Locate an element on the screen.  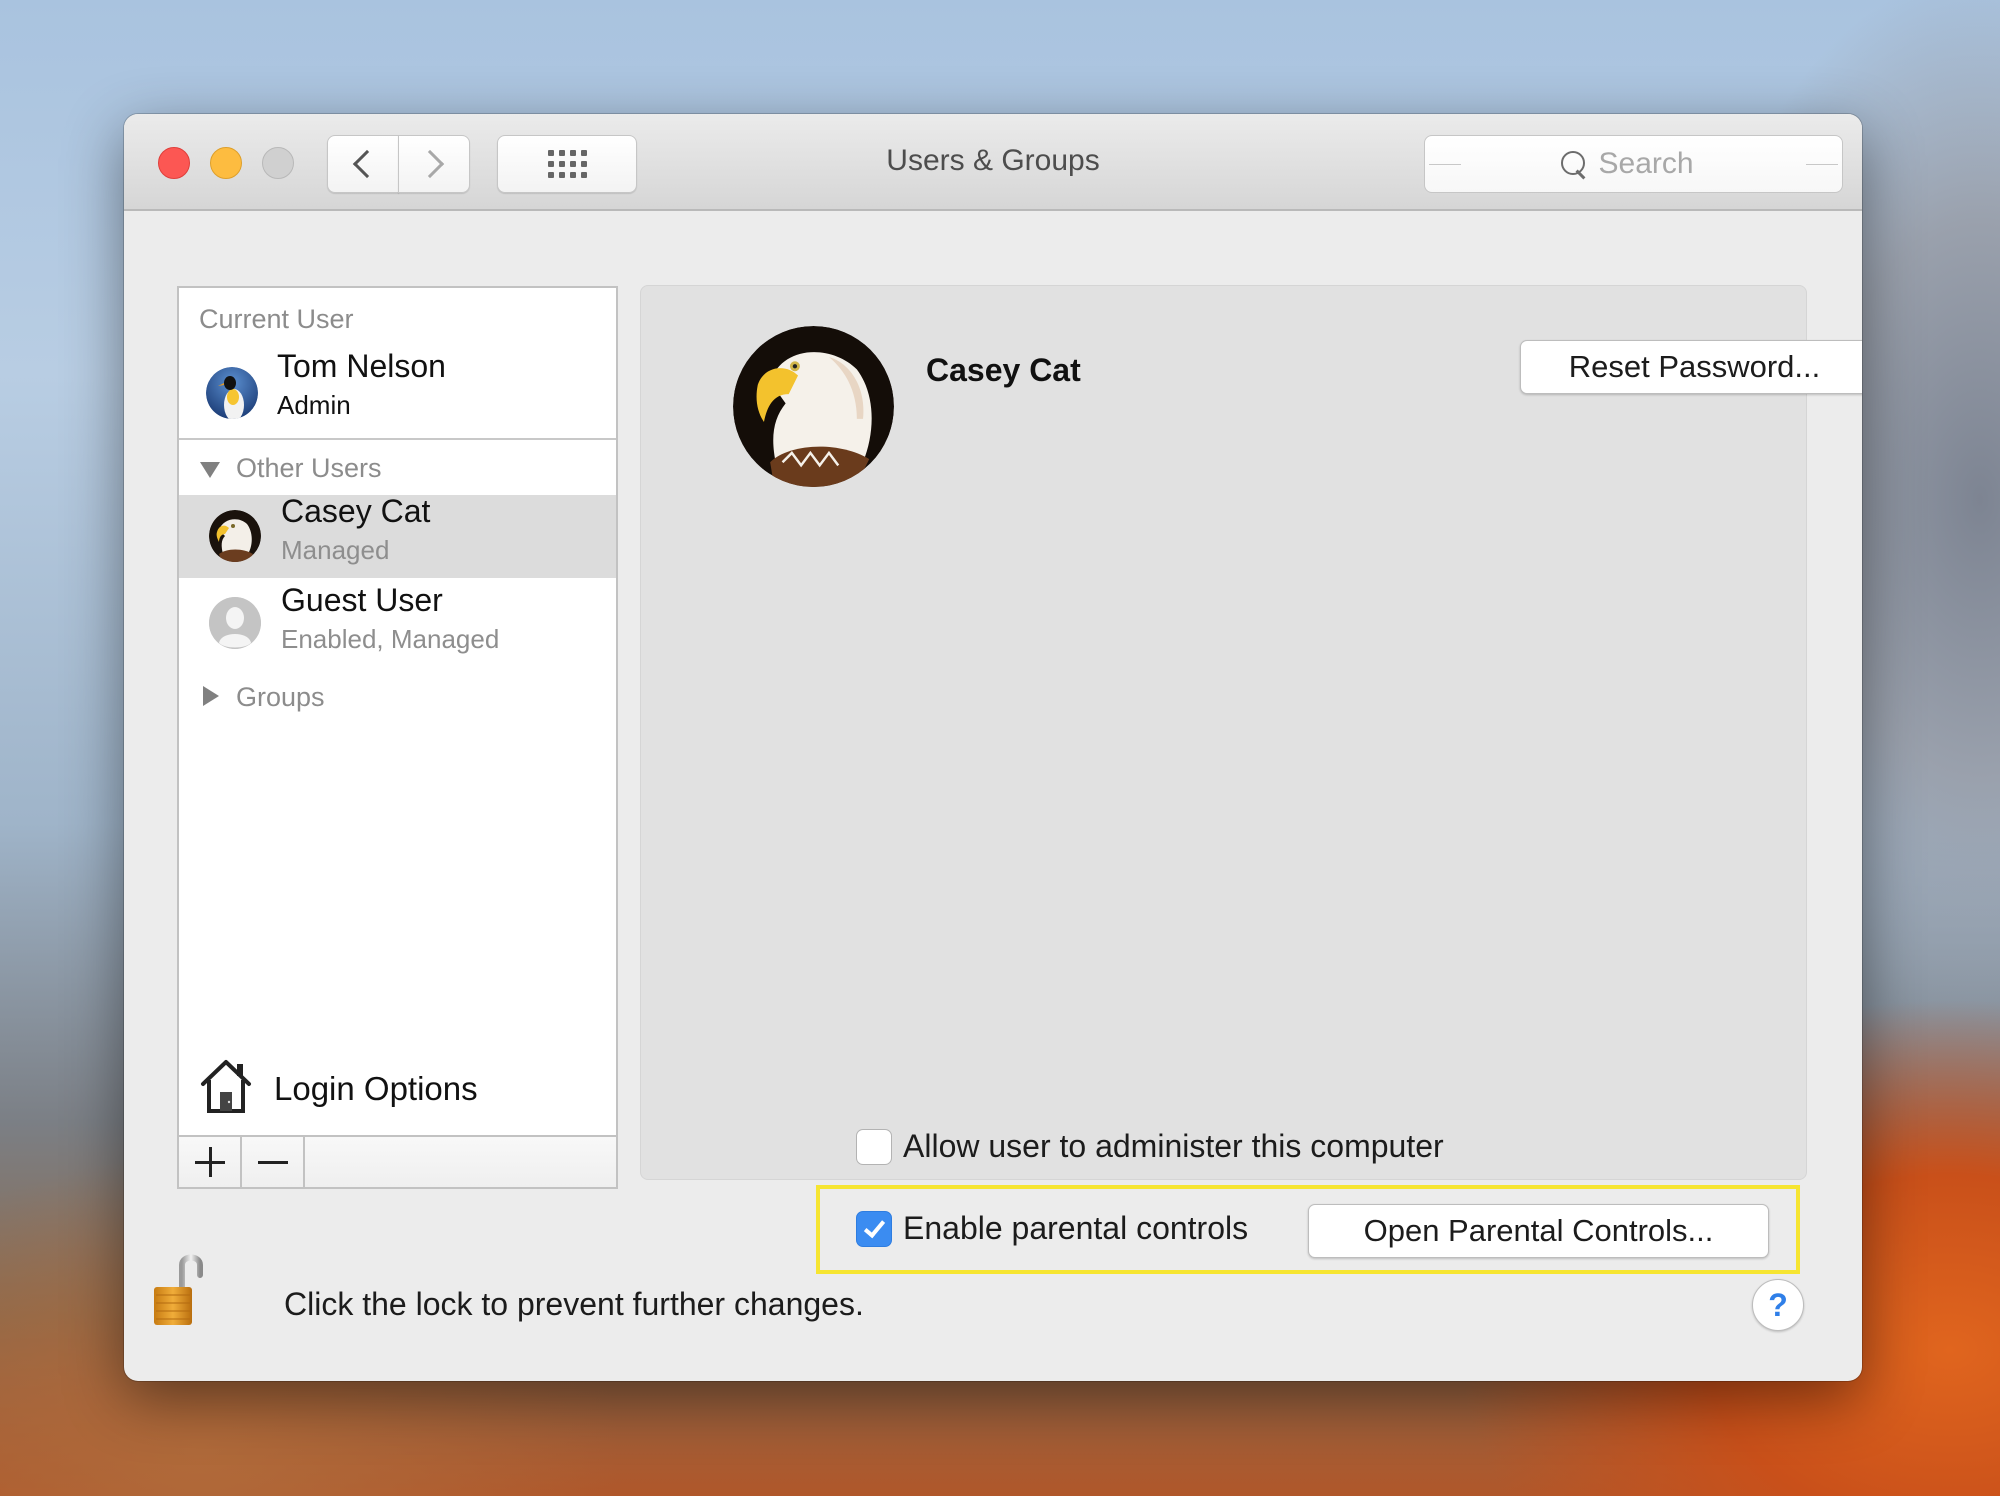
search-field is located at coordinates (1633, 164).